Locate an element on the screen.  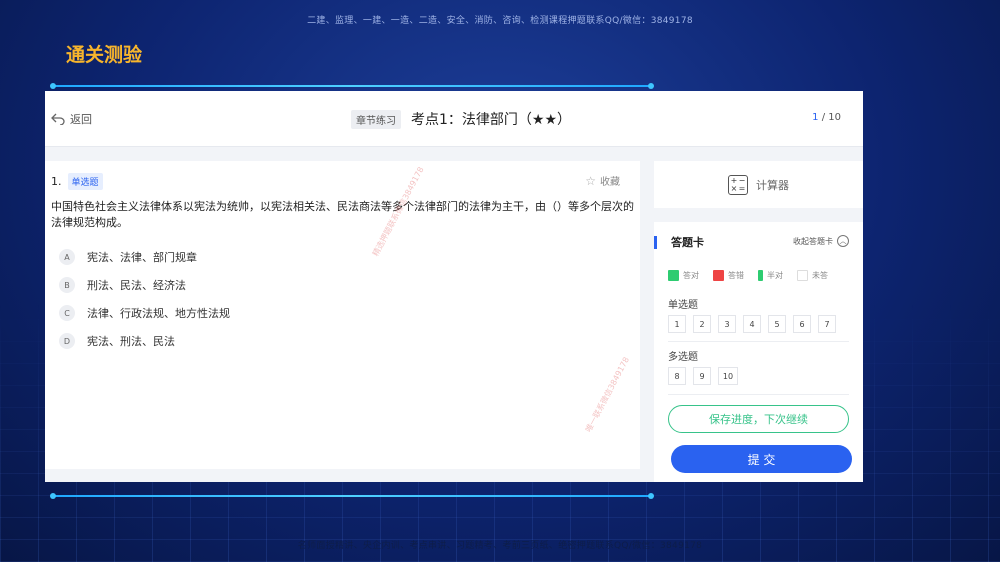
legend-wrong: 答错 is located at coordinates (728, 275).